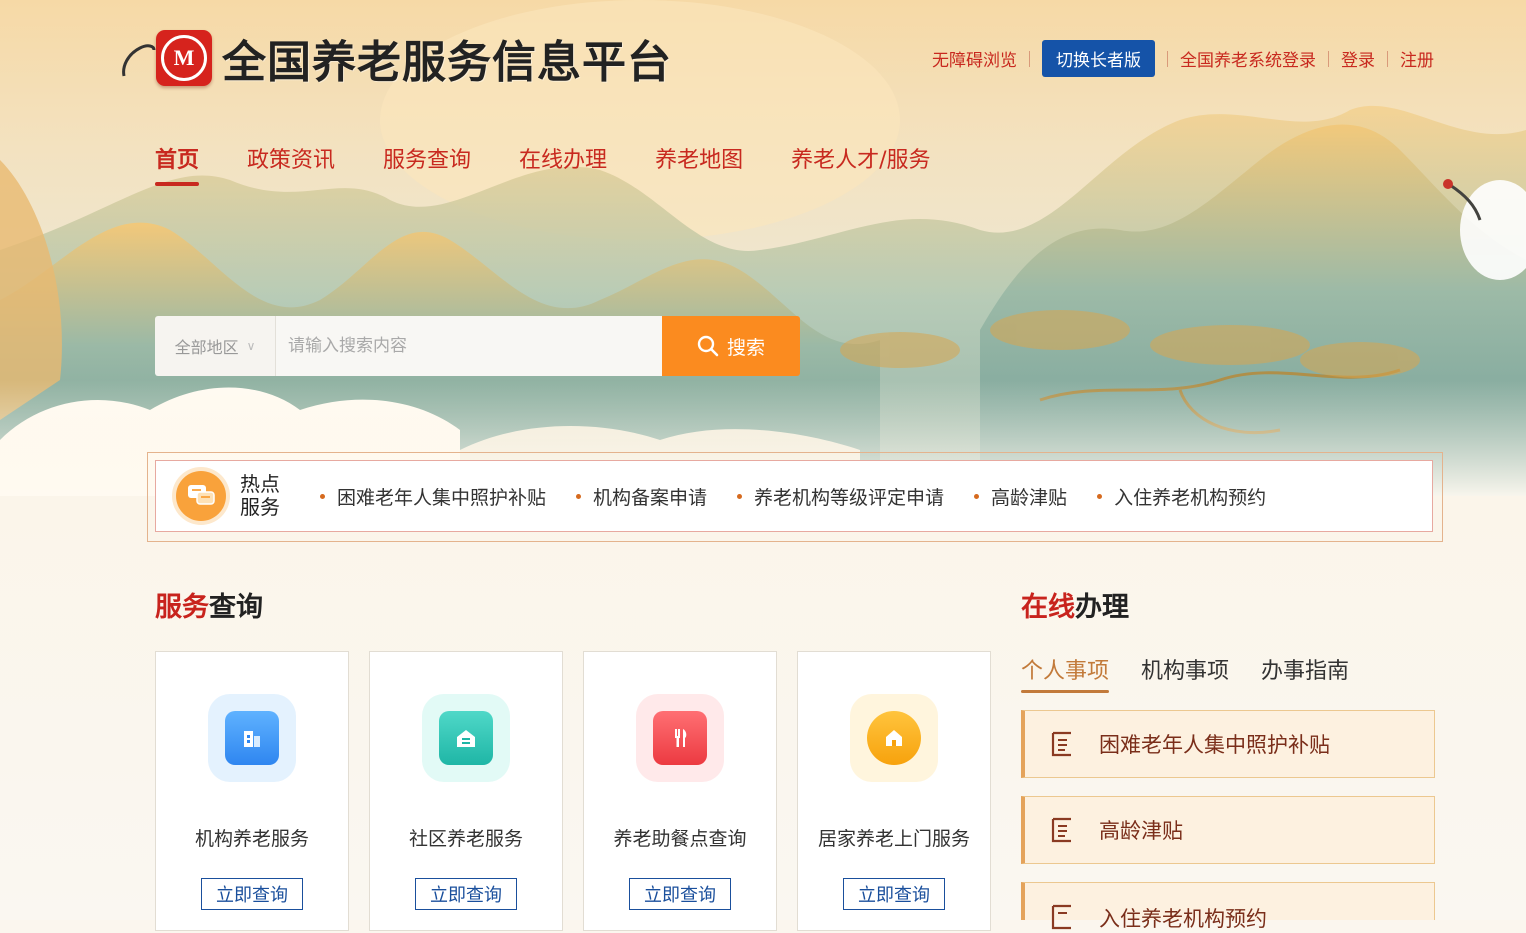 Image resolution: width=1526 pixels, height=933 pixels. I want to click on hot-label-line2: 服务, so click(260, 507).